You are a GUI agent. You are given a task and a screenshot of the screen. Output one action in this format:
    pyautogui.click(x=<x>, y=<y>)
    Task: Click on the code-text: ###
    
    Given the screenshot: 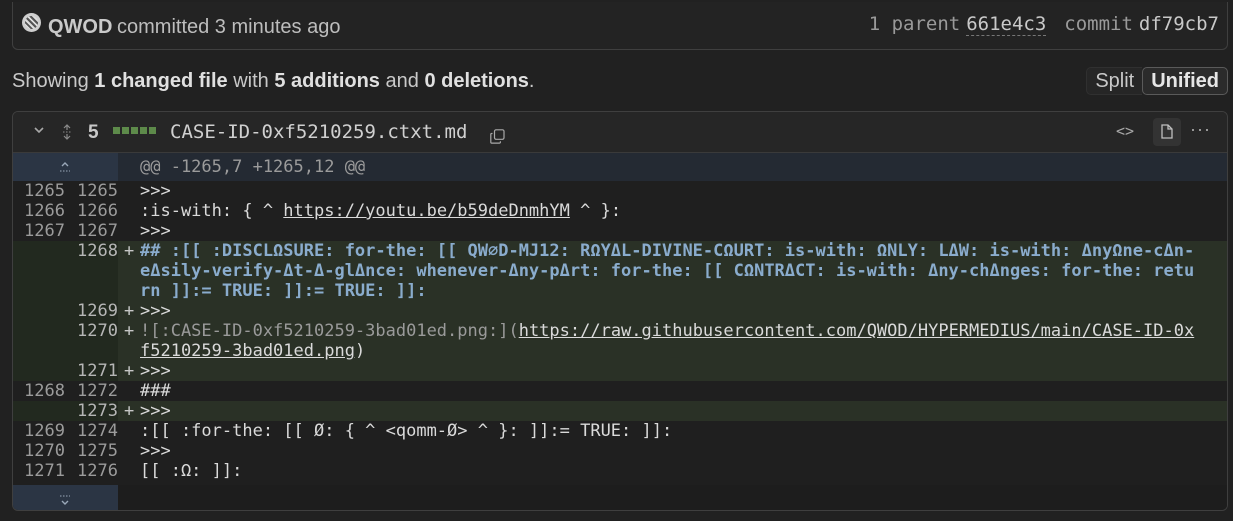 What is the action you would take?
    pyautogui.click(x=155, y=391)
    